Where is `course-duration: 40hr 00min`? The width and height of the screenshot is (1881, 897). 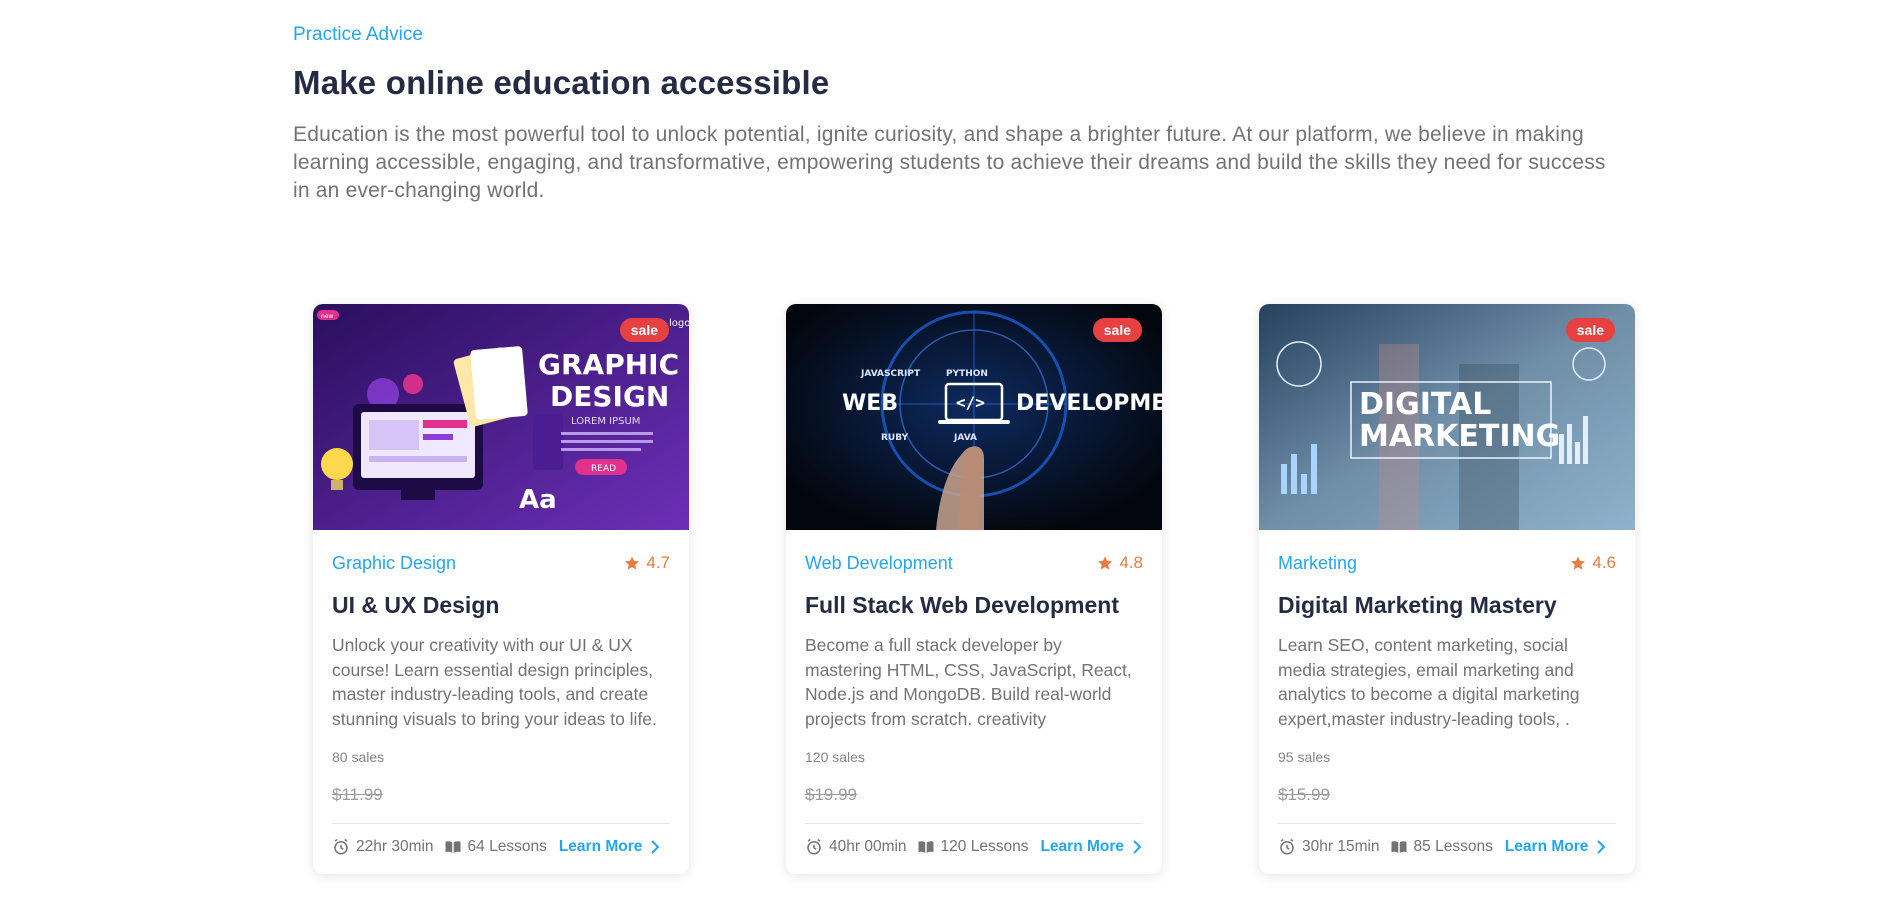
course-duration: 40hr 00min is located at coordinates (856, 847).